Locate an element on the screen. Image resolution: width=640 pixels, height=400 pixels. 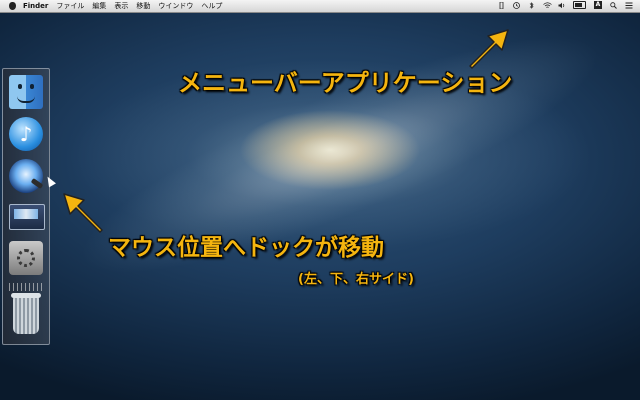
mission-control-icon is located at coordinates (27, 217).